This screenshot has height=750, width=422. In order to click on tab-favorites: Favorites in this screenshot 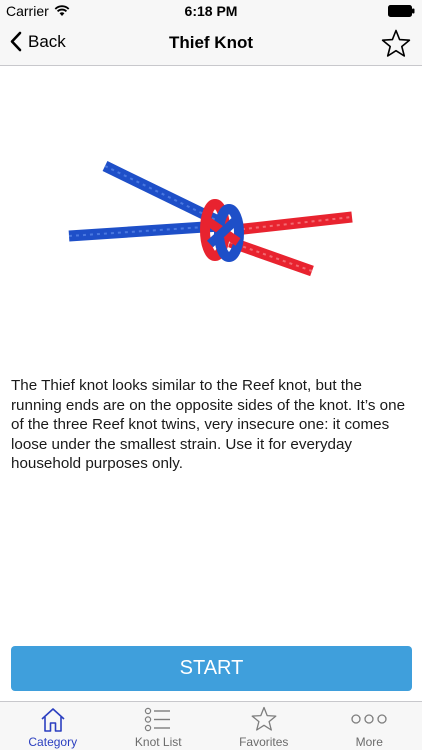, I will do `click(264, 726)`.